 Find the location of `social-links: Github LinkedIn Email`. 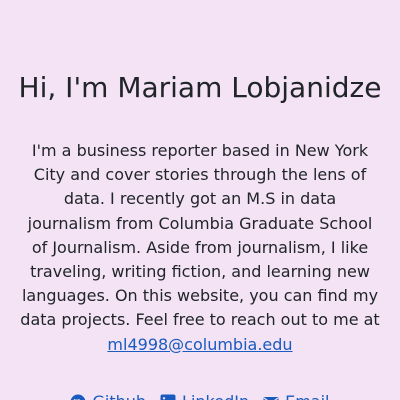

social-links: Github LinkedIn Email is located at coordinates (200, 396).